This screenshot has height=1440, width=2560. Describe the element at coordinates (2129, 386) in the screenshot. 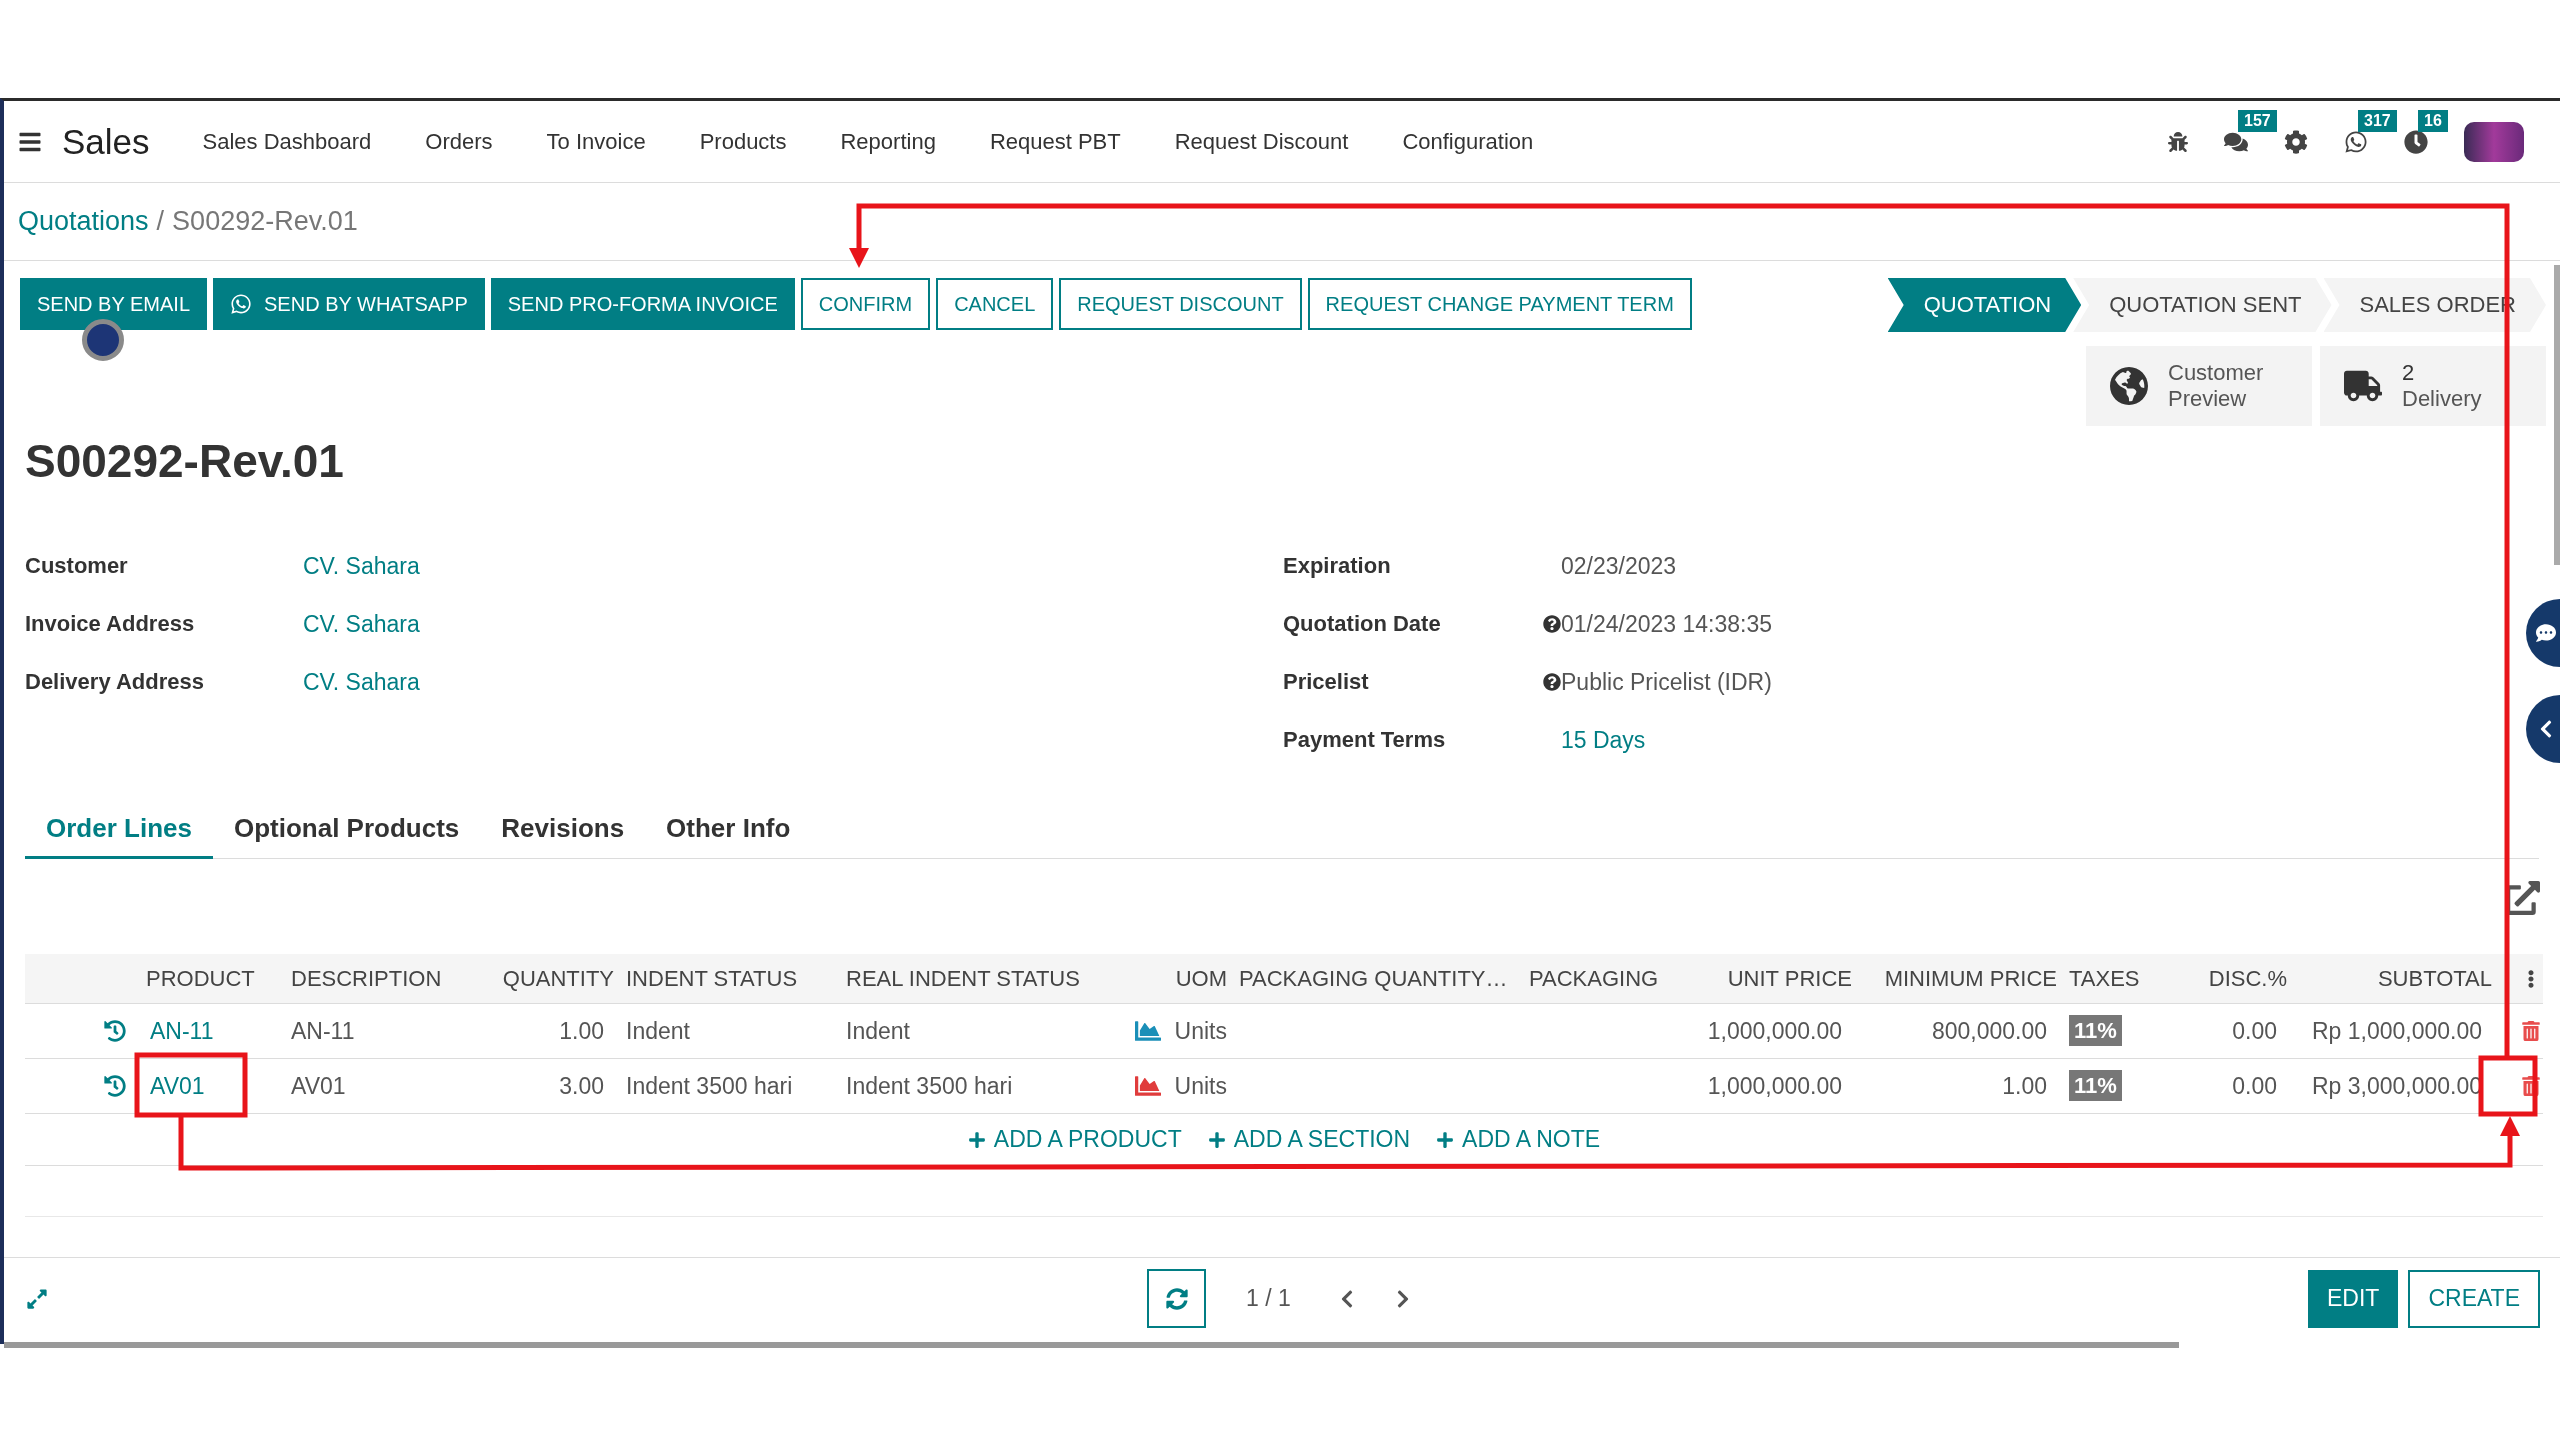

I see `globe-icon` at that location.